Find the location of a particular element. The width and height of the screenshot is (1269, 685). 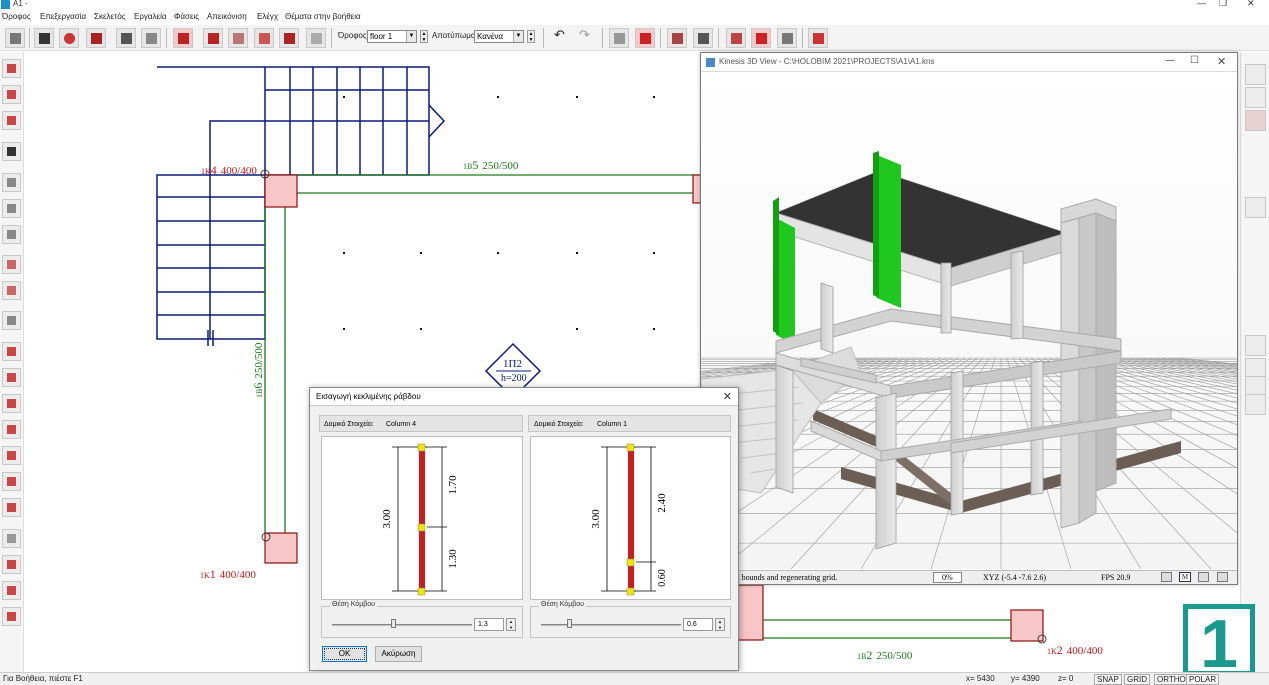

right-node-mid is located at coordinates (630, 562).